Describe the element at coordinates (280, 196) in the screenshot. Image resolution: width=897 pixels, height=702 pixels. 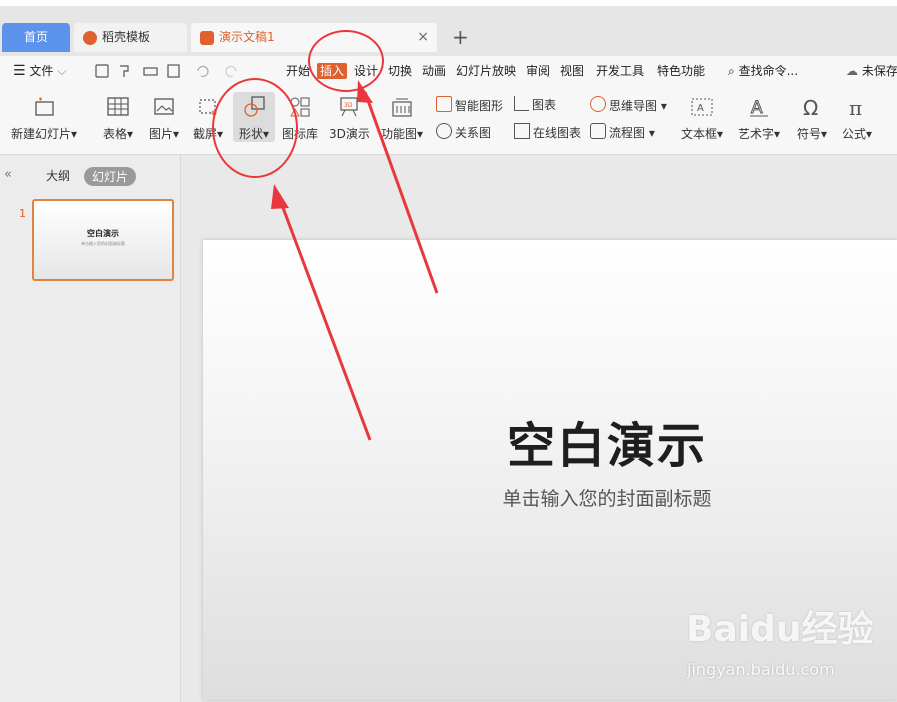
I see `arrow-head-shape` at that location.